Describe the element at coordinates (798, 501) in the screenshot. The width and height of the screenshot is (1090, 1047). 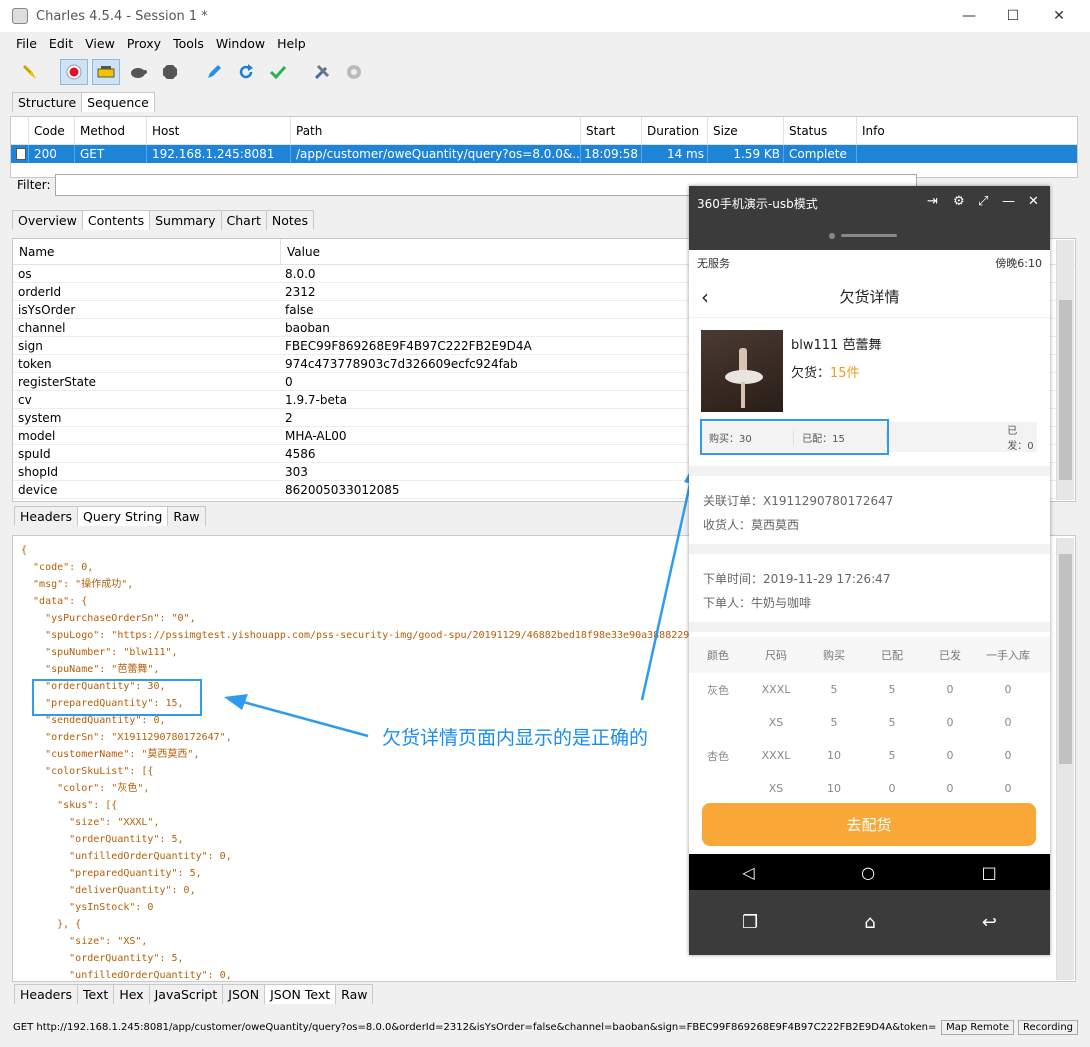
I see `order-number: 关联订单：X1911290780172647` at that location.